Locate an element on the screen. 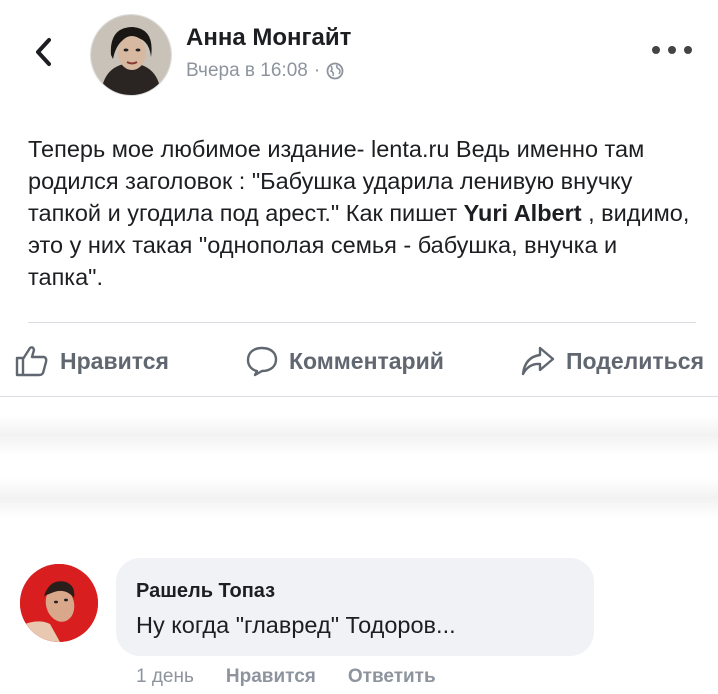  more-dots-icon is located at coordinates (656, 50).